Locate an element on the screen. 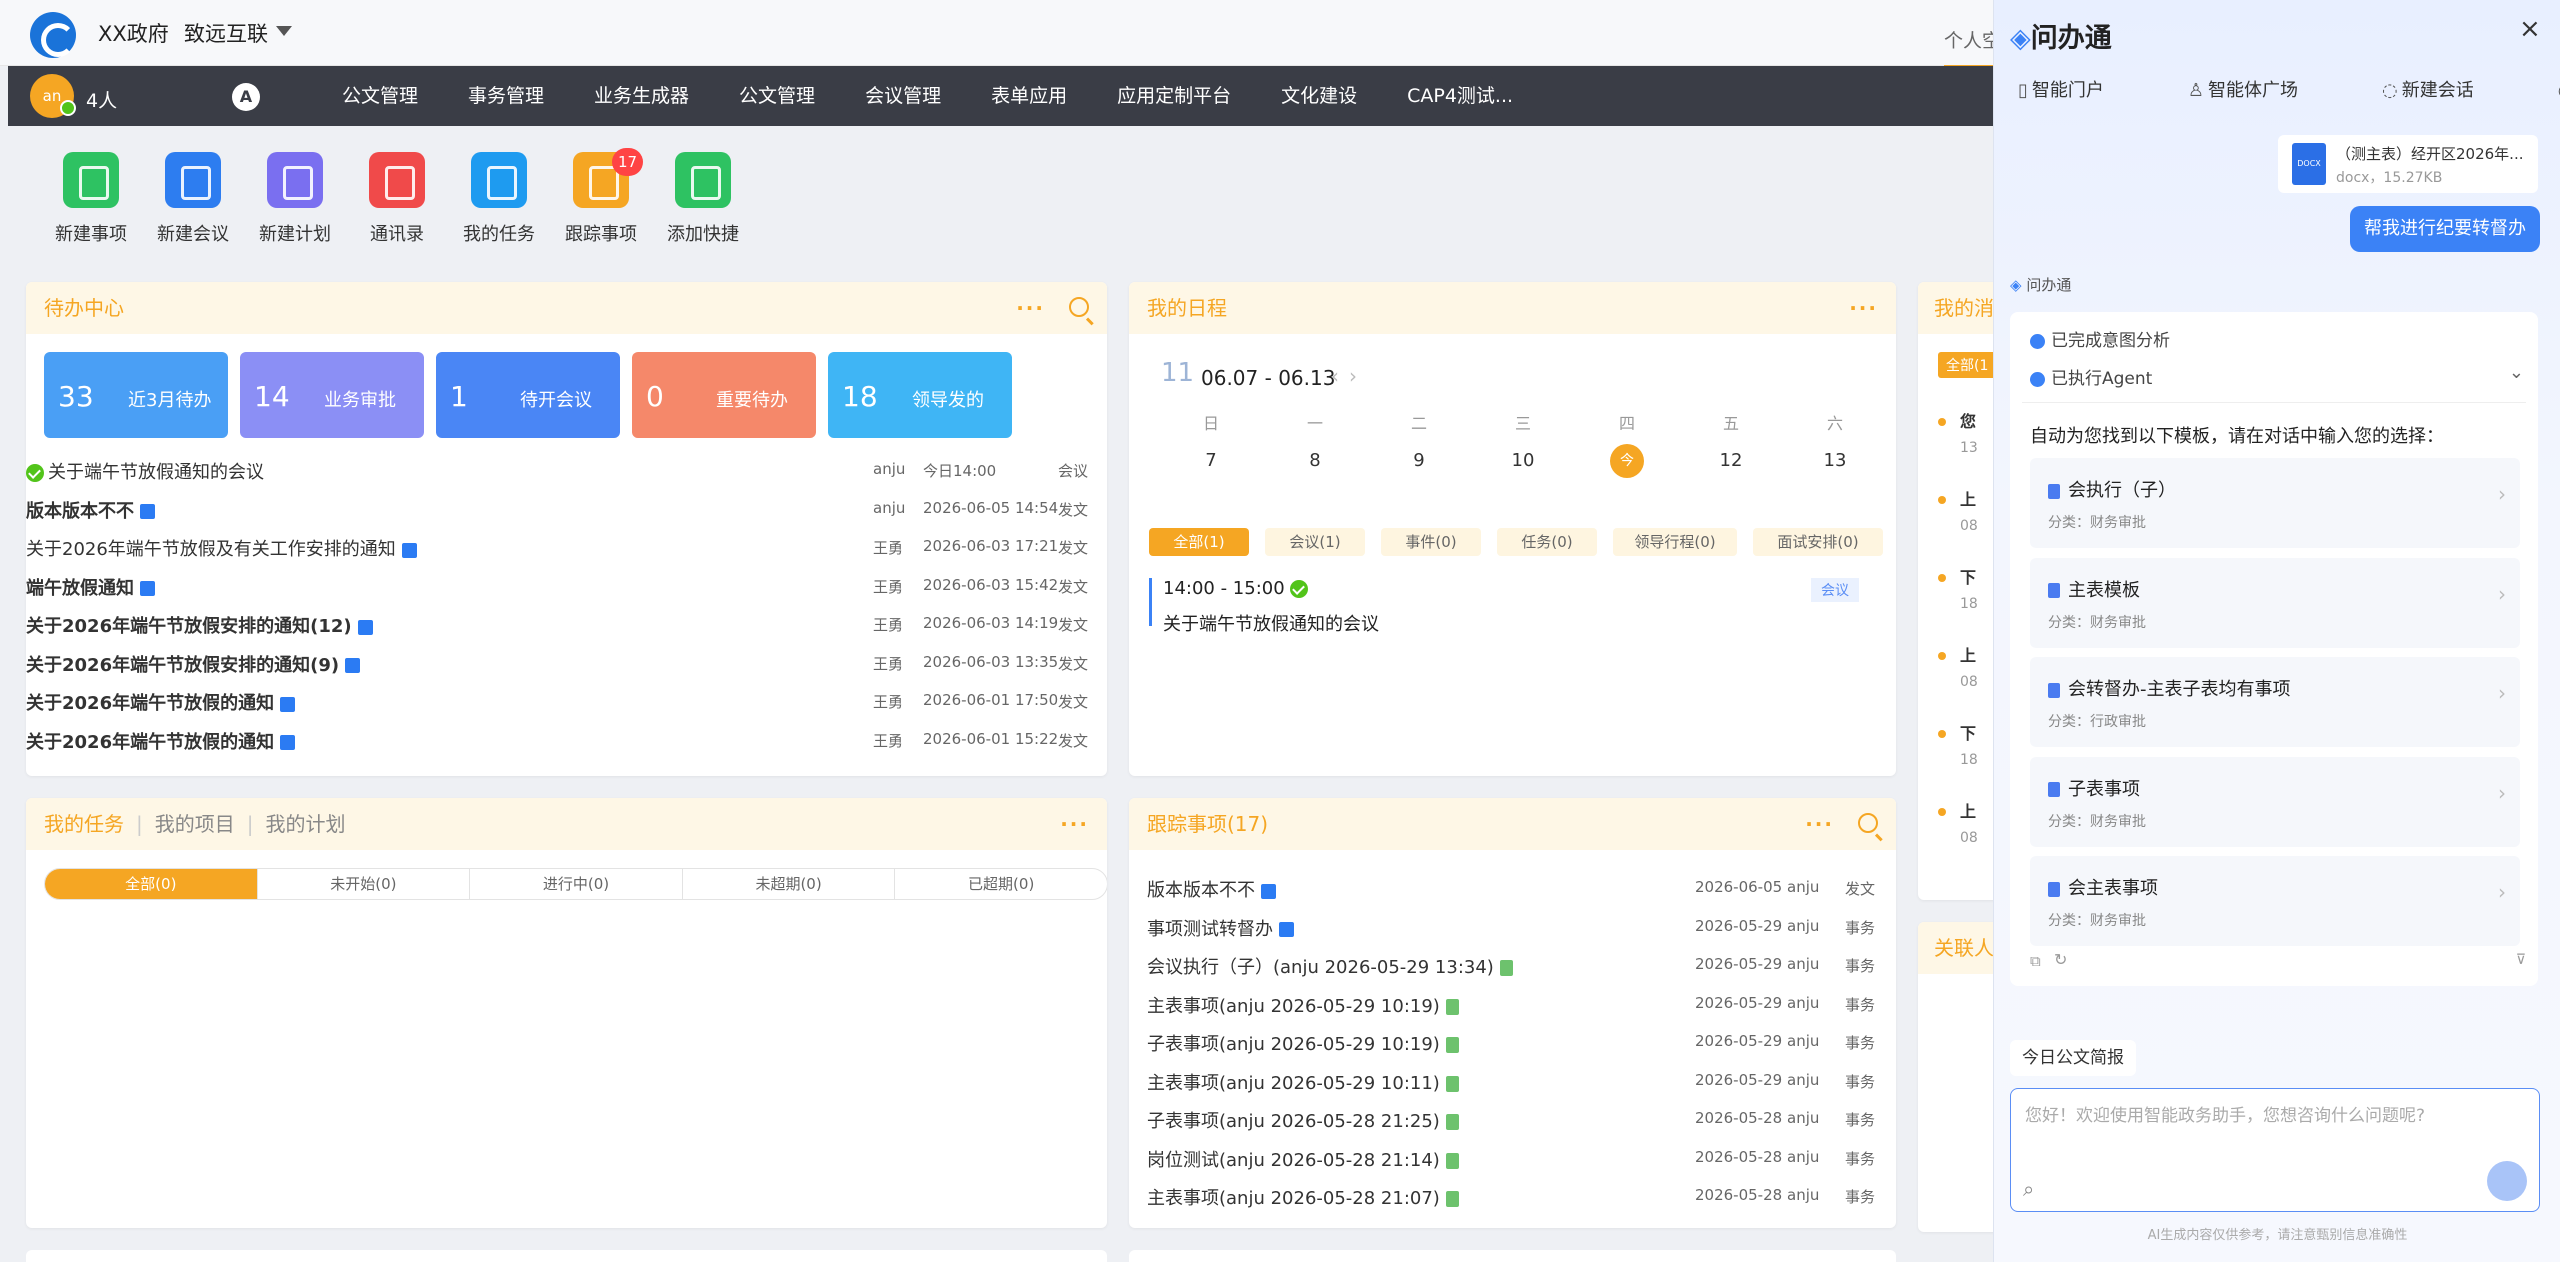 This screenshot has height=1262, width=2560. template-card: 会转督办-主表子表均有事项 分类：行政审批 › is located at coordinates (2275, 702).